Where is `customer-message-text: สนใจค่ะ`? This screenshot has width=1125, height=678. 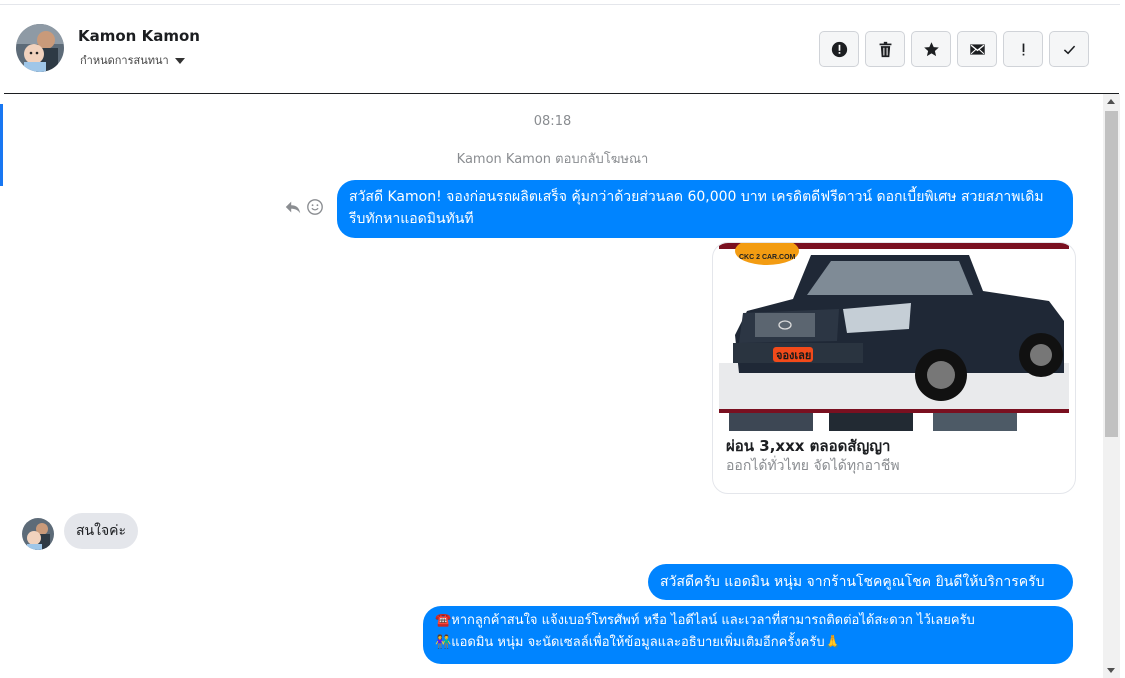 customer-message-text: สนใจค่ะ is located at coordinates (101, 531).